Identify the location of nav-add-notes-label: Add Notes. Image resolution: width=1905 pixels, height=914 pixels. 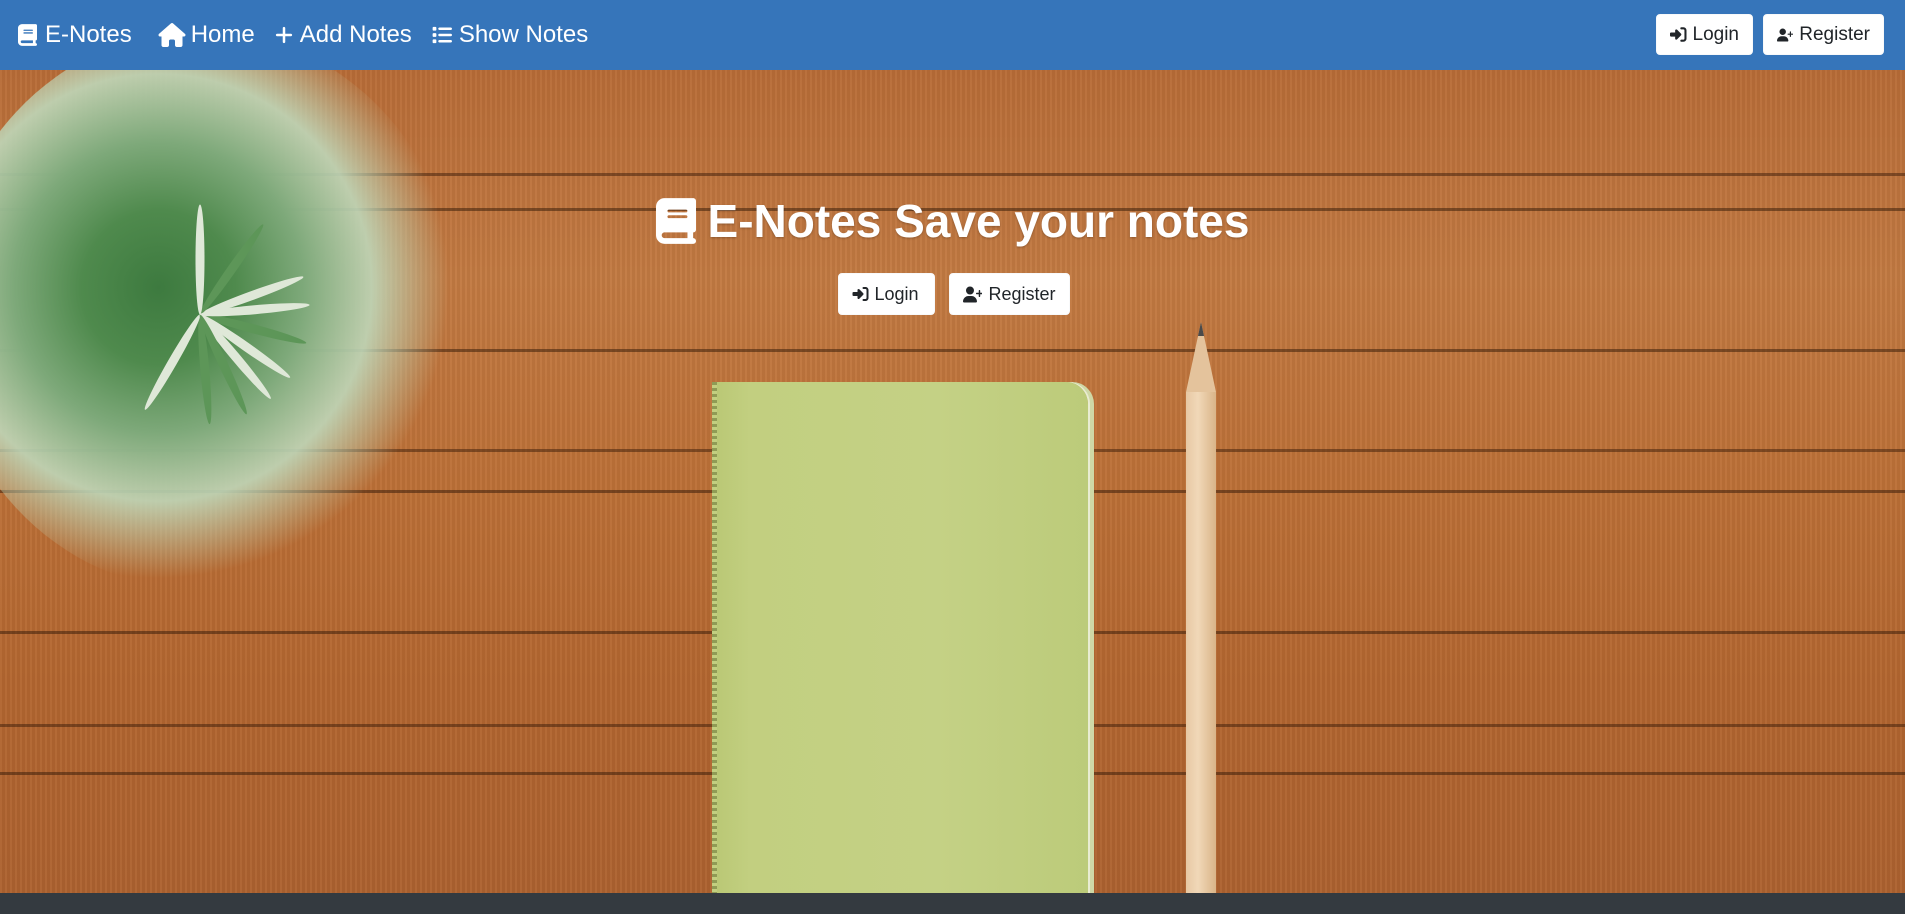
(355, 34).